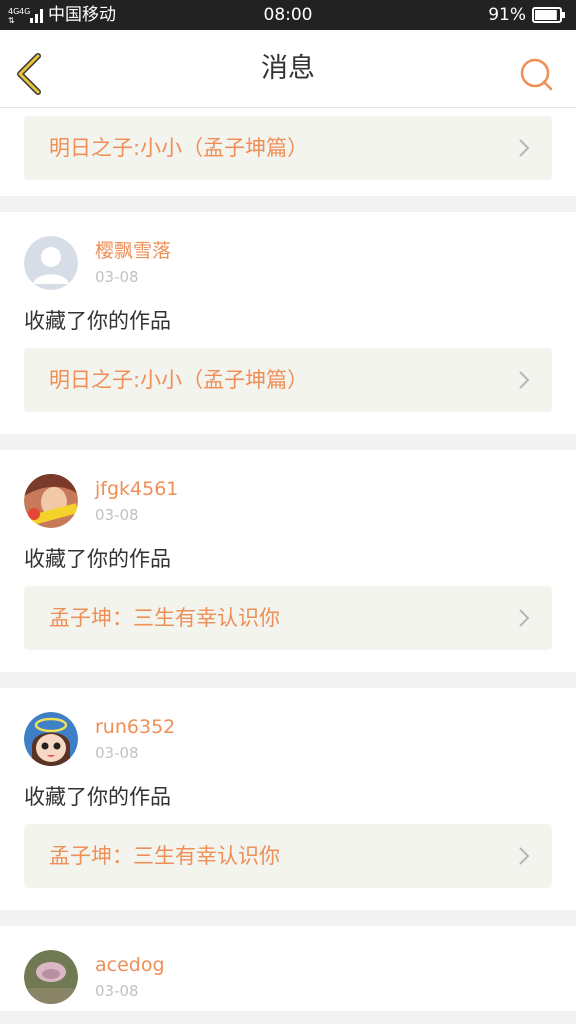 Image resolution: width=576 pixels, height=1024 pixels. Describe the element at coordinates (536, 74) in the screenshot. I see `search-icon` at that location.